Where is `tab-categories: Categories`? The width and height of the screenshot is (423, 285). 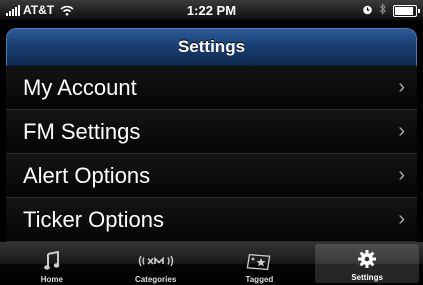 tab-categories: Categories is located at coordinates (156, 263).